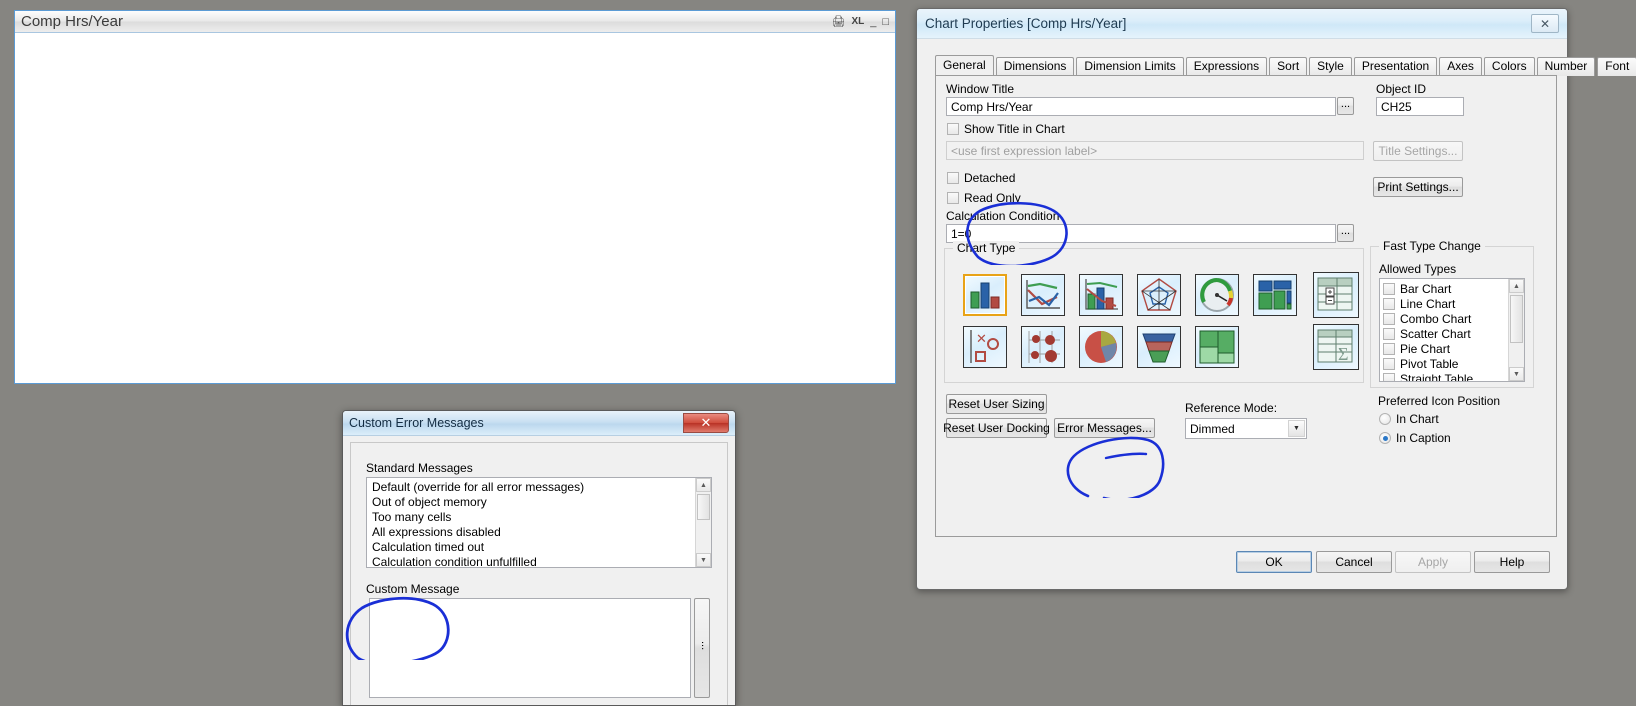 The width and height of the screenshot is (1636, 706). What do you see at coordinates (1389, 303) in the screenshot?
I see `allowed-type-line-chart-checkbox` at bounding box center [1389, 303].